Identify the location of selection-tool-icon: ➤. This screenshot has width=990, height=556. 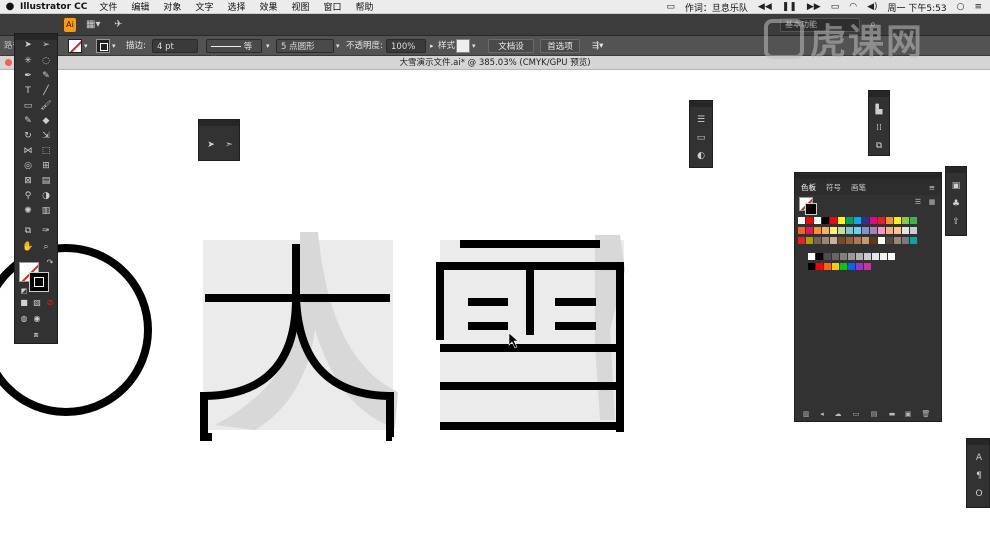
(28, 45).